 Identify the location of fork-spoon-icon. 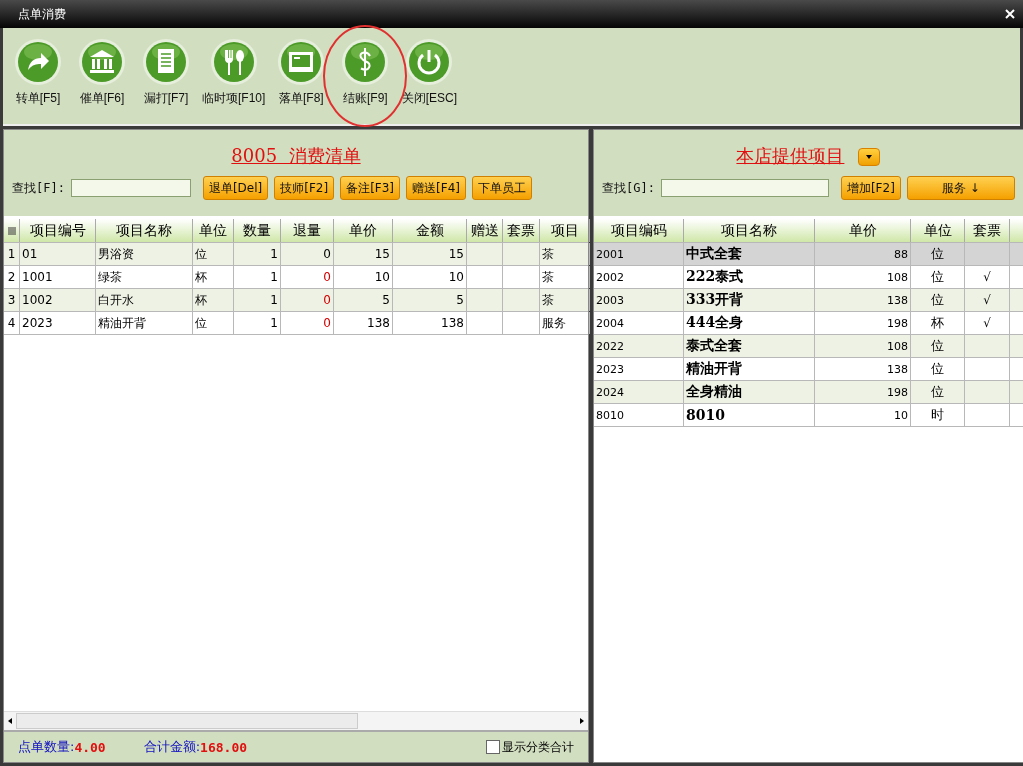
(233, 62).